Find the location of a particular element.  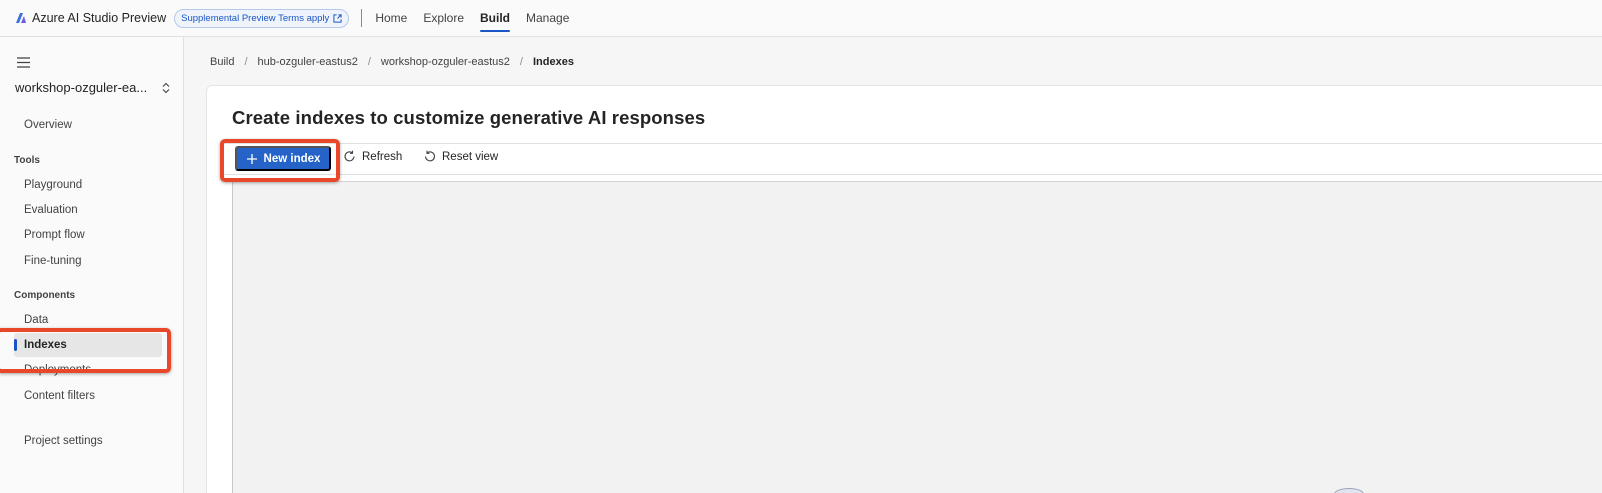

refresh-icon is located at coordinates (349, 156).